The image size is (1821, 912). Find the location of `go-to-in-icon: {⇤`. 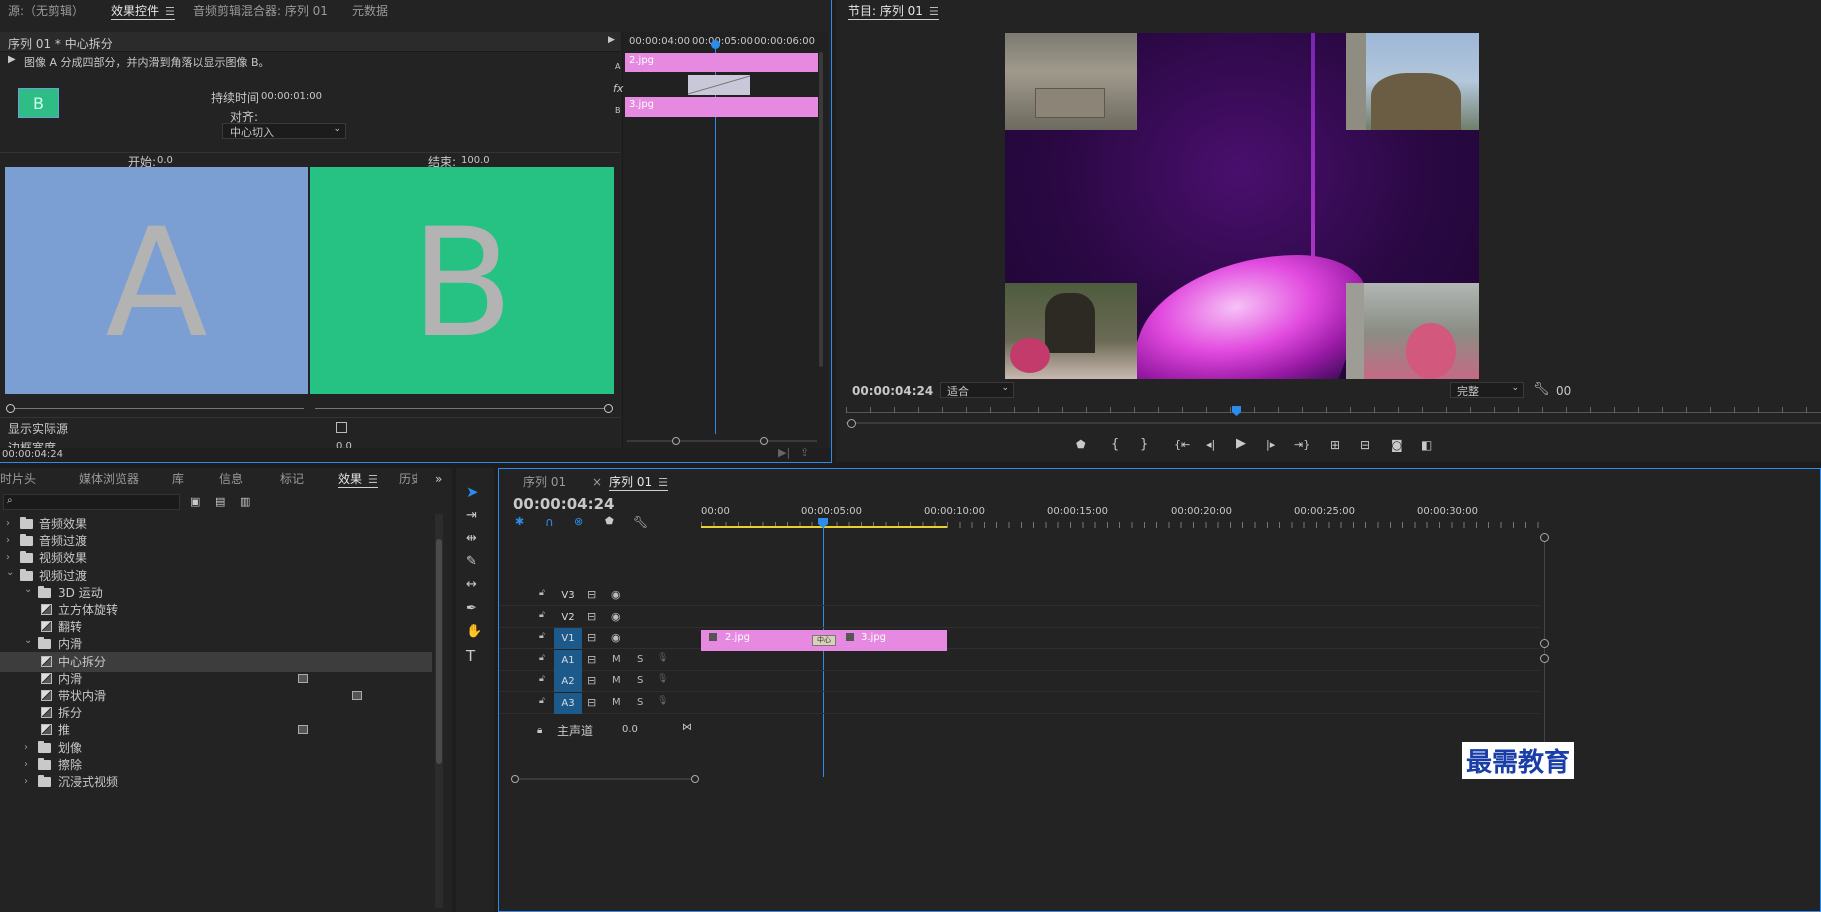

go-to-in-icon: {⇤ is located at coordinates (1182, 445).